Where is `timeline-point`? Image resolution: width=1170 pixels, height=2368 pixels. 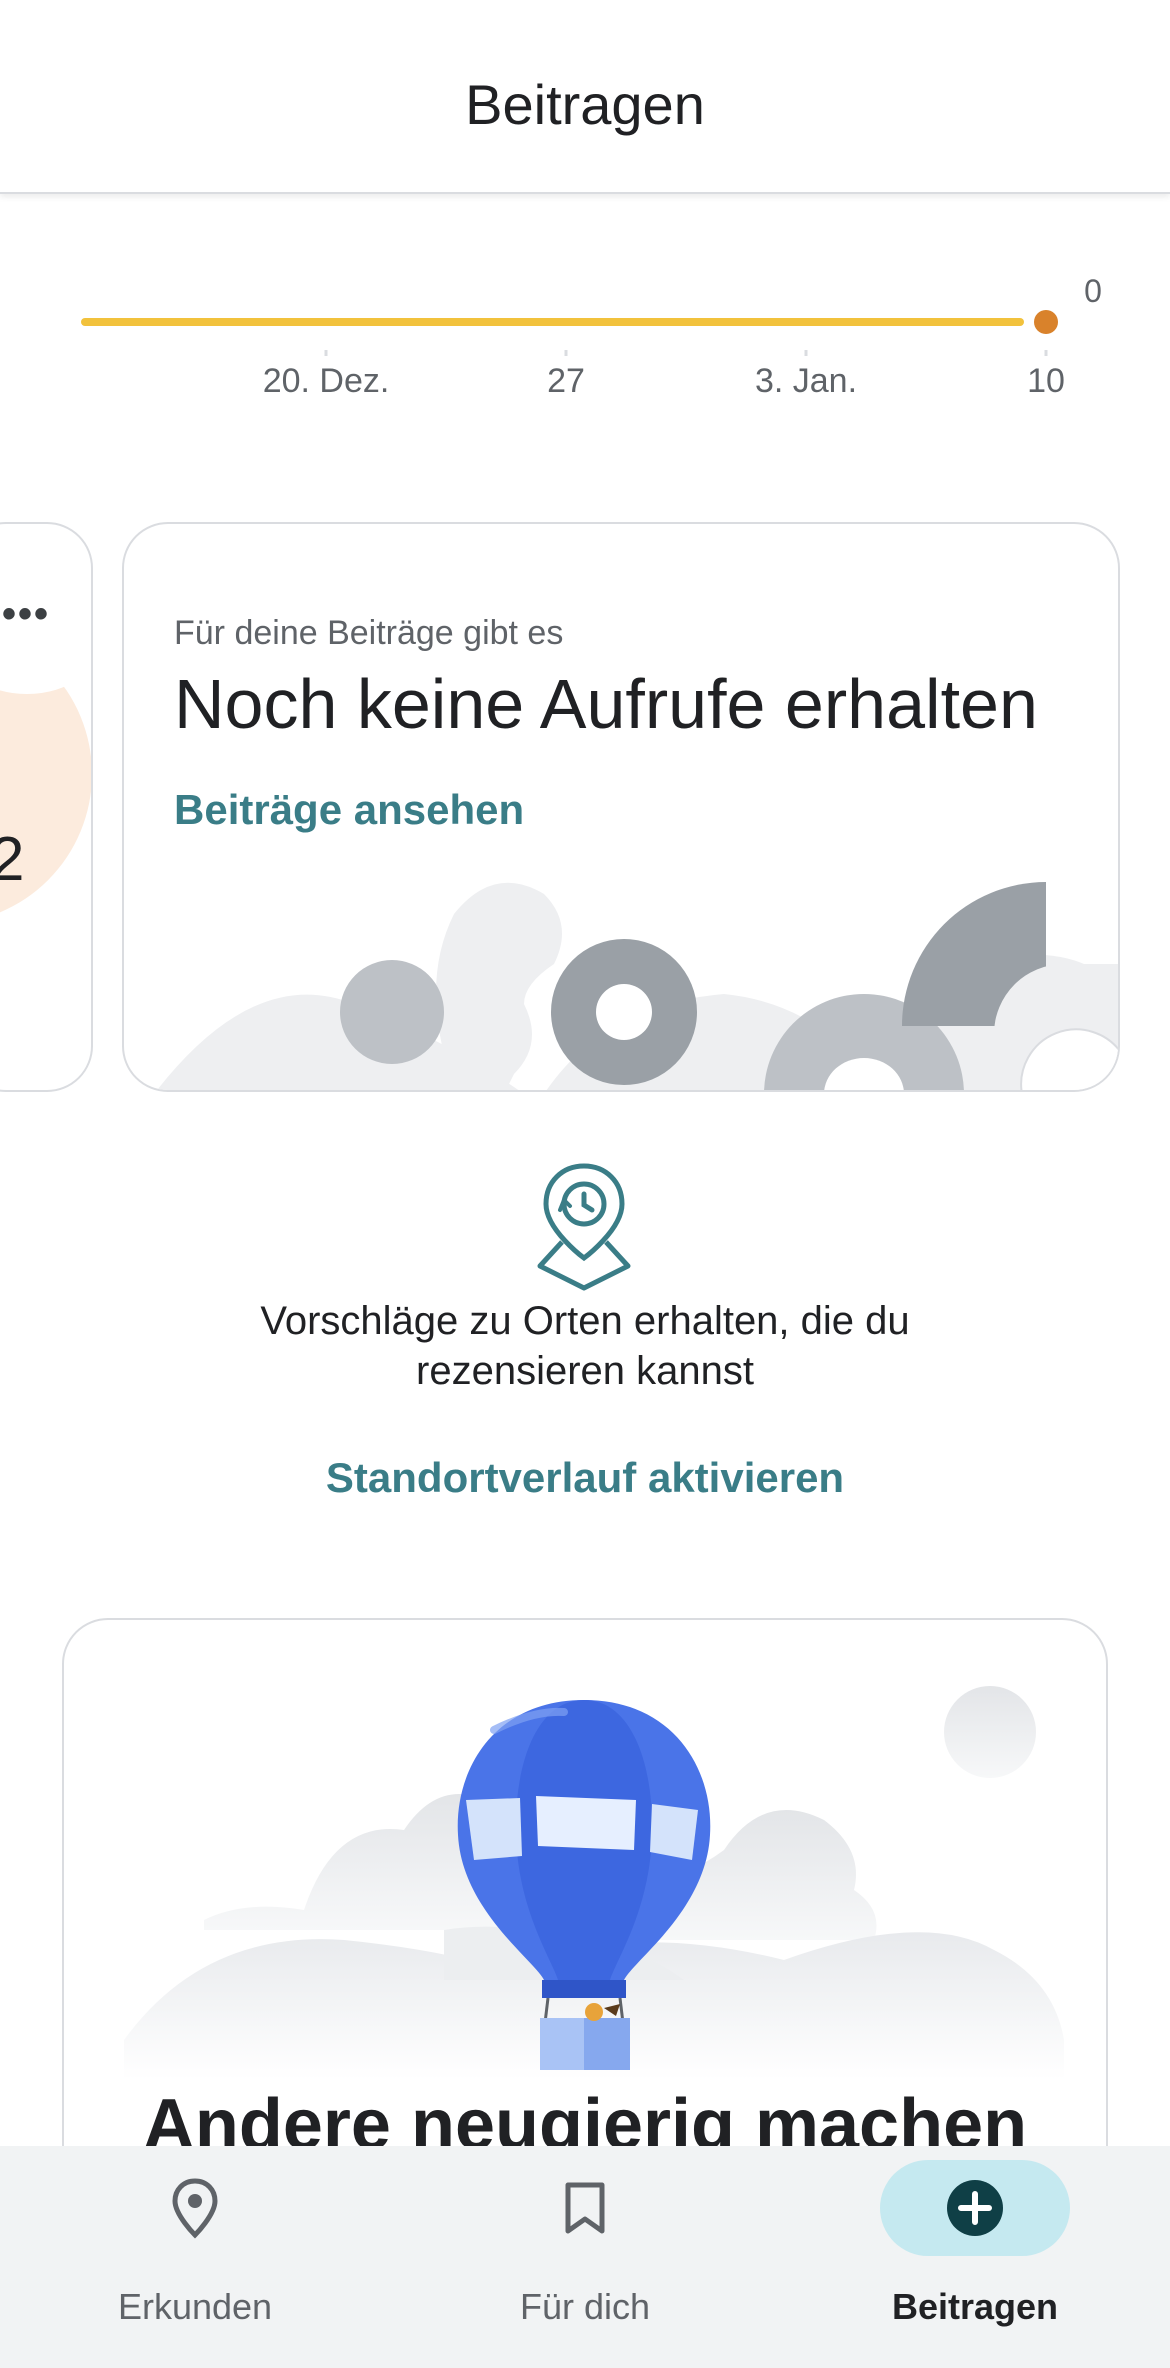 timeline-point is located at coordinates (1046, 322).